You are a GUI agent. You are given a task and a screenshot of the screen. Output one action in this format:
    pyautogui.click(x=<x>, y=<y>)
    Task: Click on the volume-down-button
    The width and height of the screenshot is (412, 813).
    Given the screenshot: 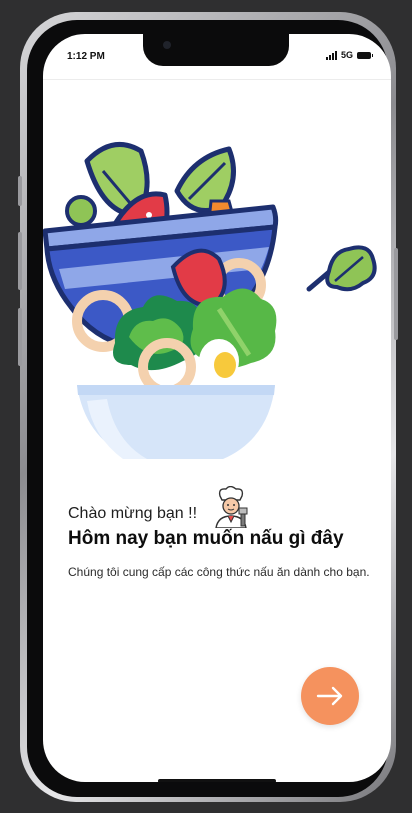 What is the action you would take?
    pyautogui.click(x=20, y=337)
    